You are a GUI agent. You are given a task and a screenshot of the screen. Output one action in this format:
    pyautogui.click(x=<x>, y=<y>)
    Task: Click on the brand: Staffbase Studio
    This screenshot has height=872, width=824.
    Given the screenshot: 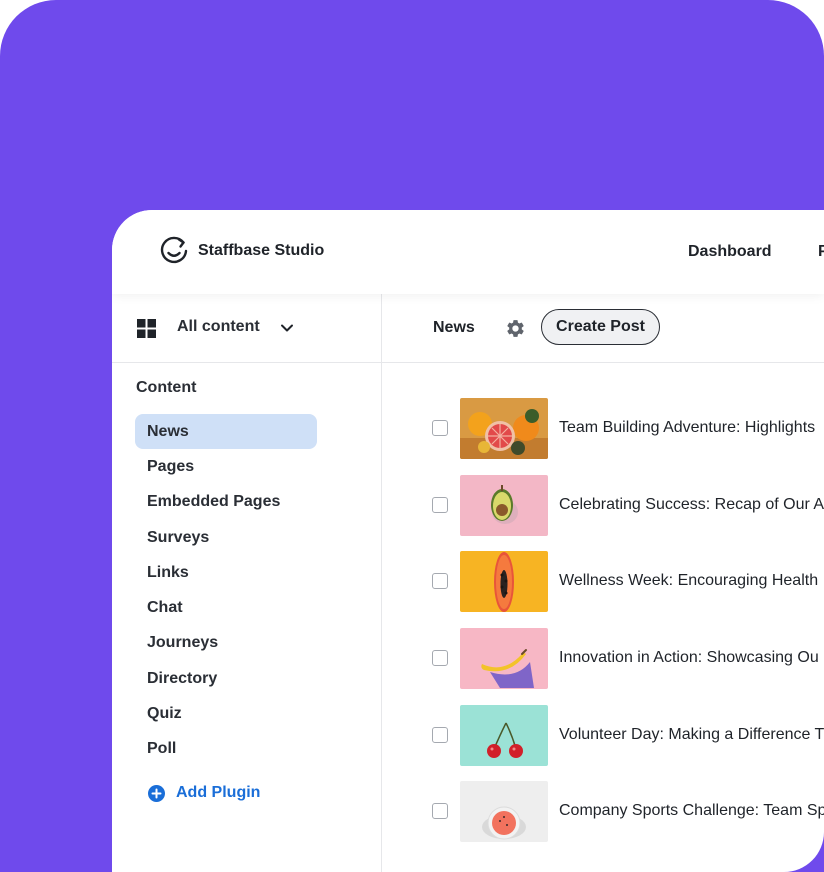 What is the action you would take?
    pyautogui.click(x=241, y=251)
    